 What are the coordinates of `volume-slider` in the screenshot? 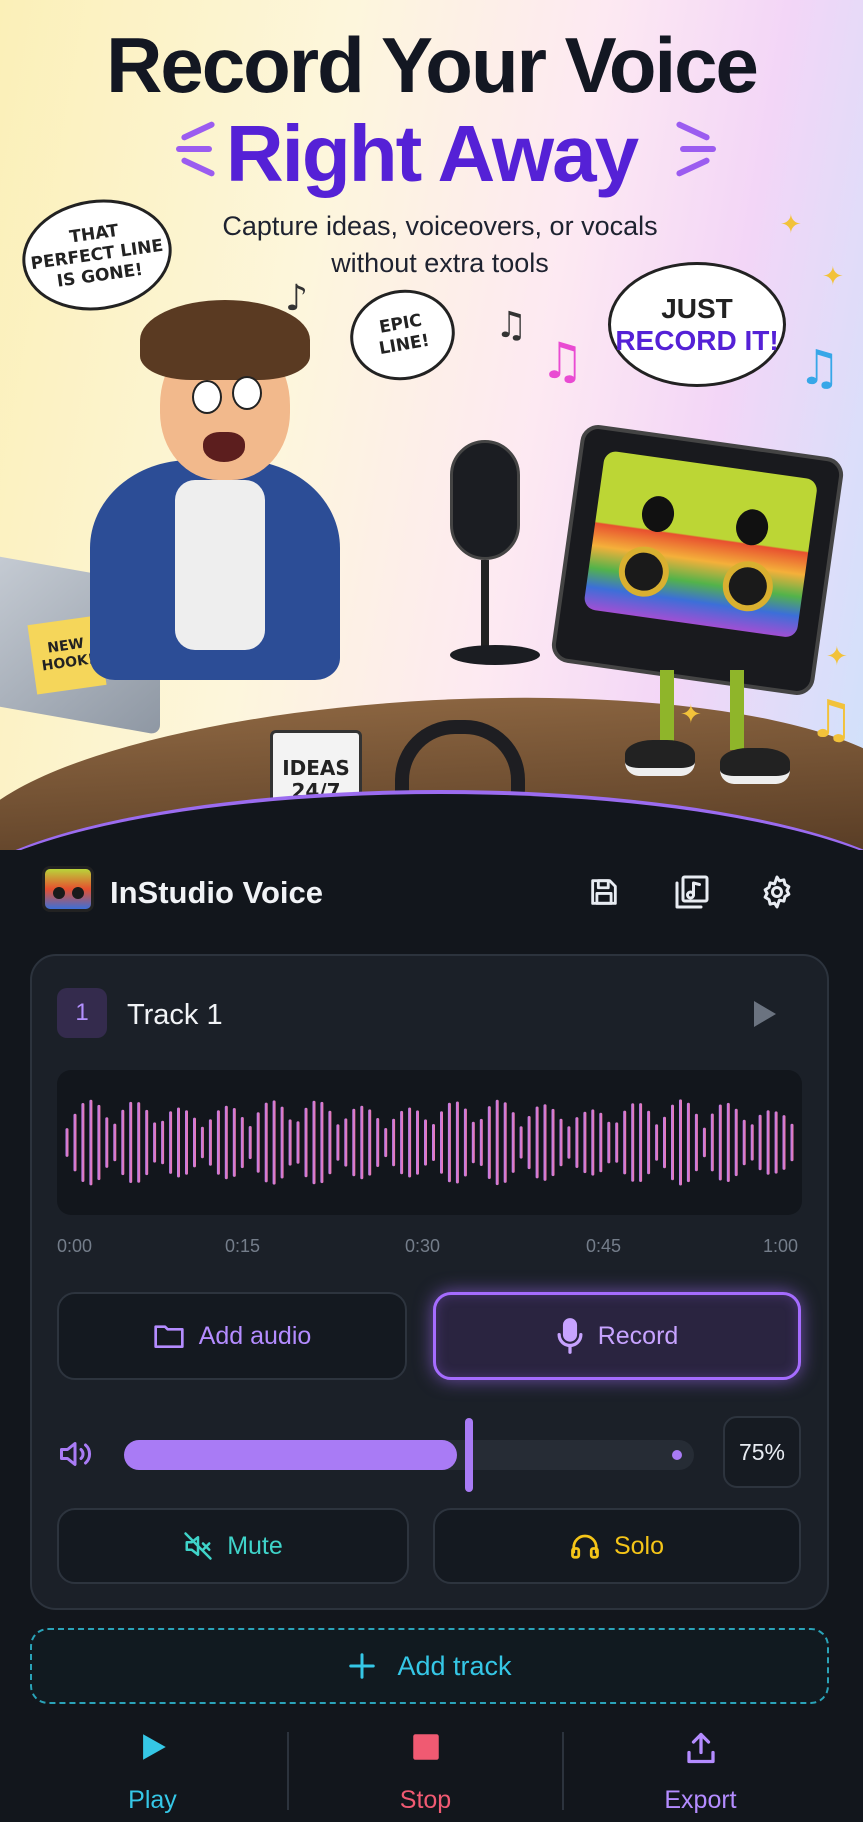 It's located at (409, 1455).